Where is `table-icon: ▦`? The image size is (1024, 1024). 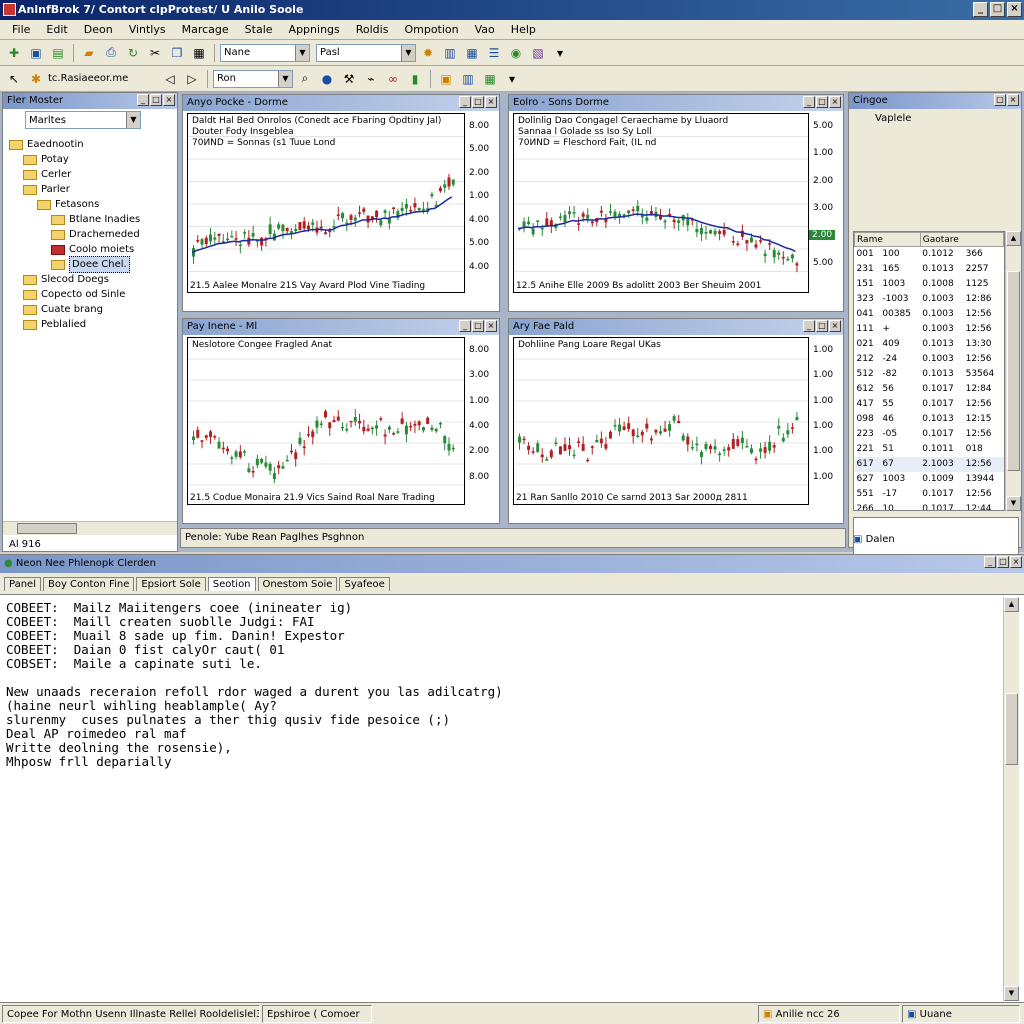 table-icon: ▦ is located at coordinates (490, 79).